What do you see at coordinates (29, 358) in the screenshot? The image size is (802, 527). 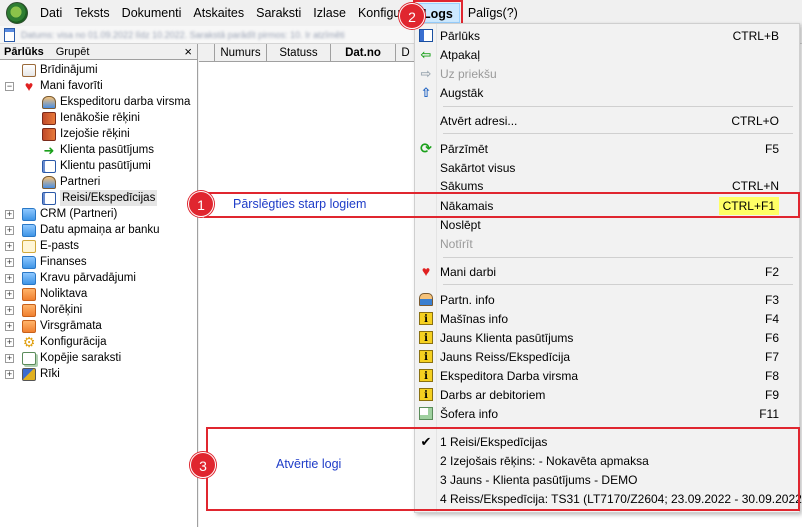 I see `copy-icon` at bounding box center [29, 358].